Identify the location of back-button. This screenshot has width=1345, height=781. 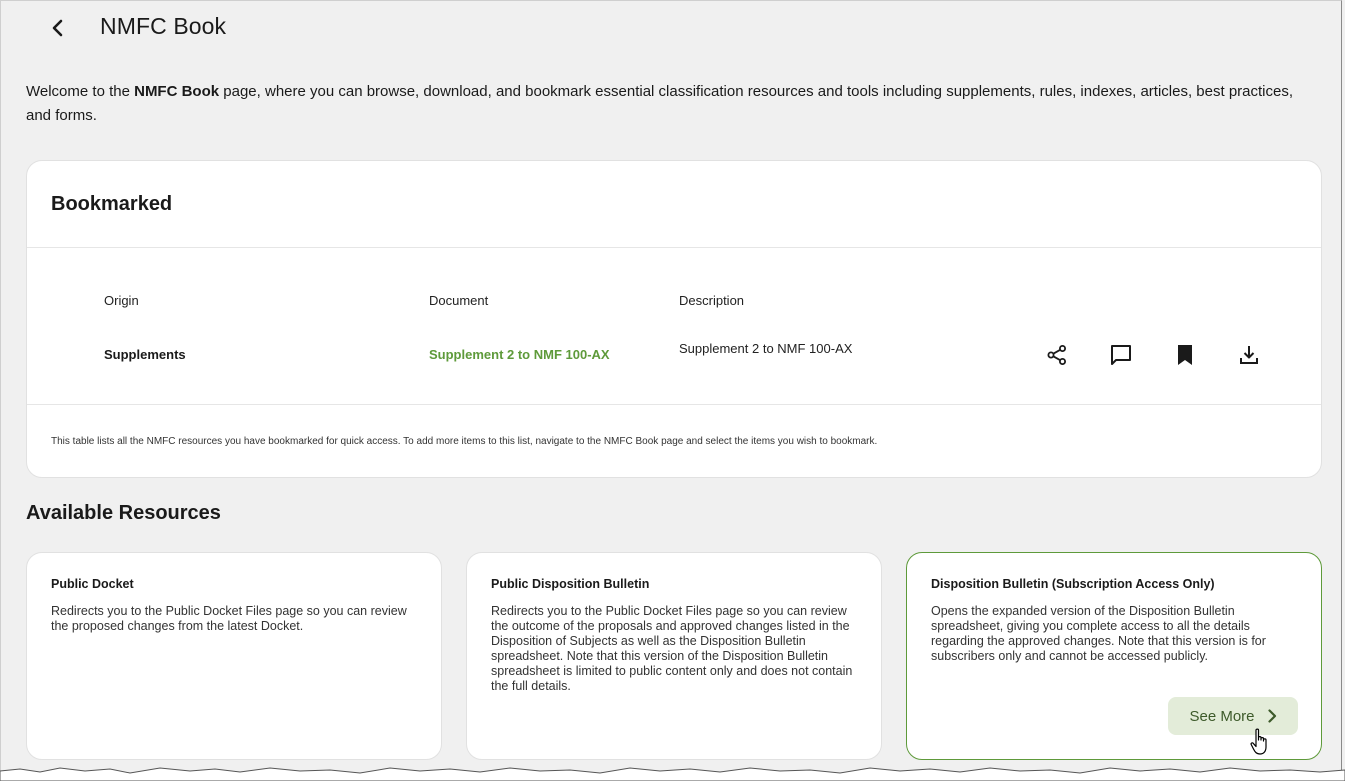
(58, 28).